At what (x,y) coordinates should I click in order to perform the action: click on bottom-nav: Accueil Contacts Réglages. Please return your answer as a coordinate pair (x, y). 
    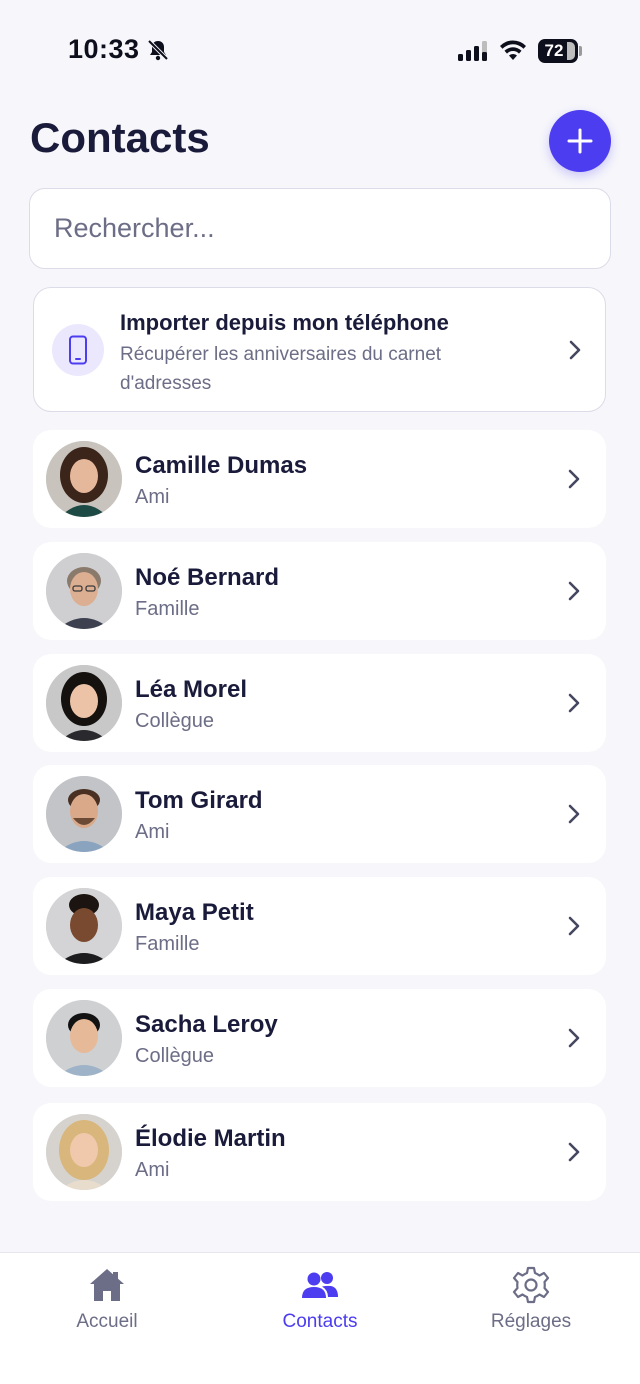
    Looking at the image, I should click on (320, 1318).